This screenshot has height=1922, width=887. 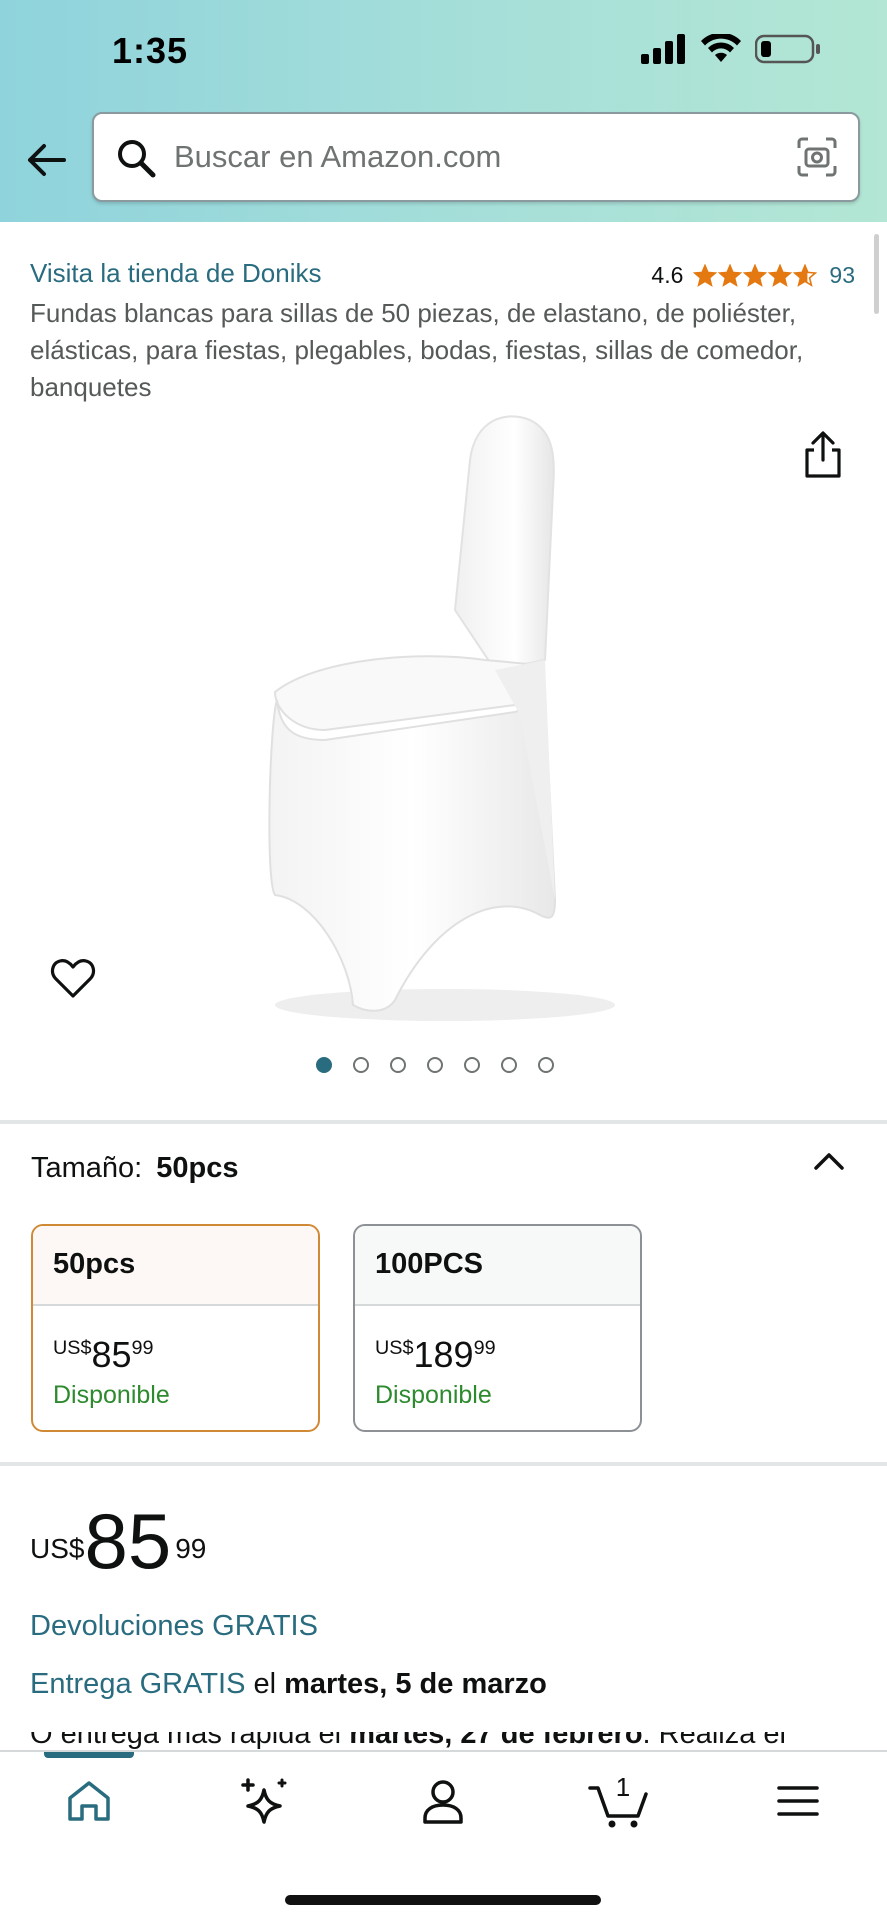 What do you see at coordinates (175, 273) in the screenshot?
I see `store-link: Visita la tienda de Doniks` at bounding box center [175, 273].